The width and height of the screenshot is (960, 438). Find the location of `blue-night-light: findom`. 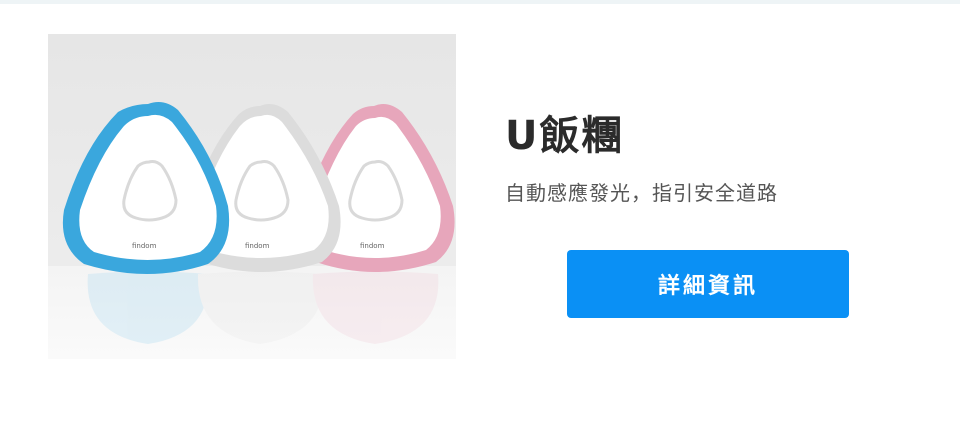

blue-night-light: findom is located at coordinates (146, 188).